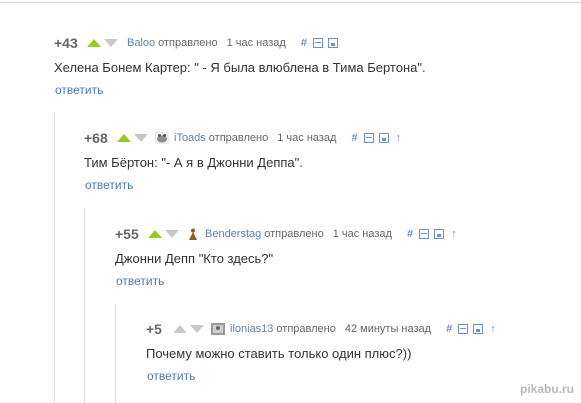  I want to click on figure-avatar-icon, so click(193, 234).